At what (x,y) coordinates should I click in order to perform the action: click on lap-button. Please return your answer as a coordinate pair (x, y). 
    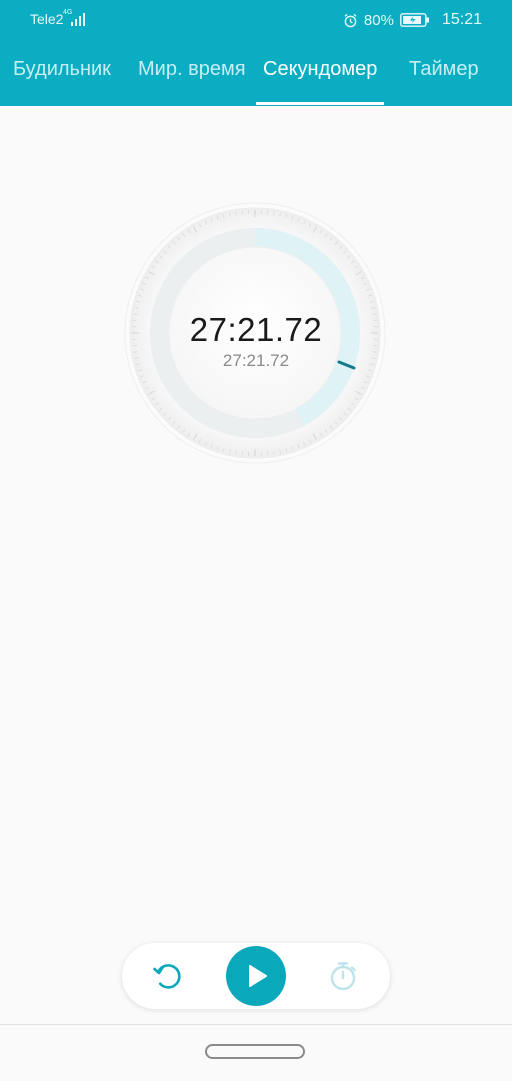
    Looking at the image, I should click on (343, 976).